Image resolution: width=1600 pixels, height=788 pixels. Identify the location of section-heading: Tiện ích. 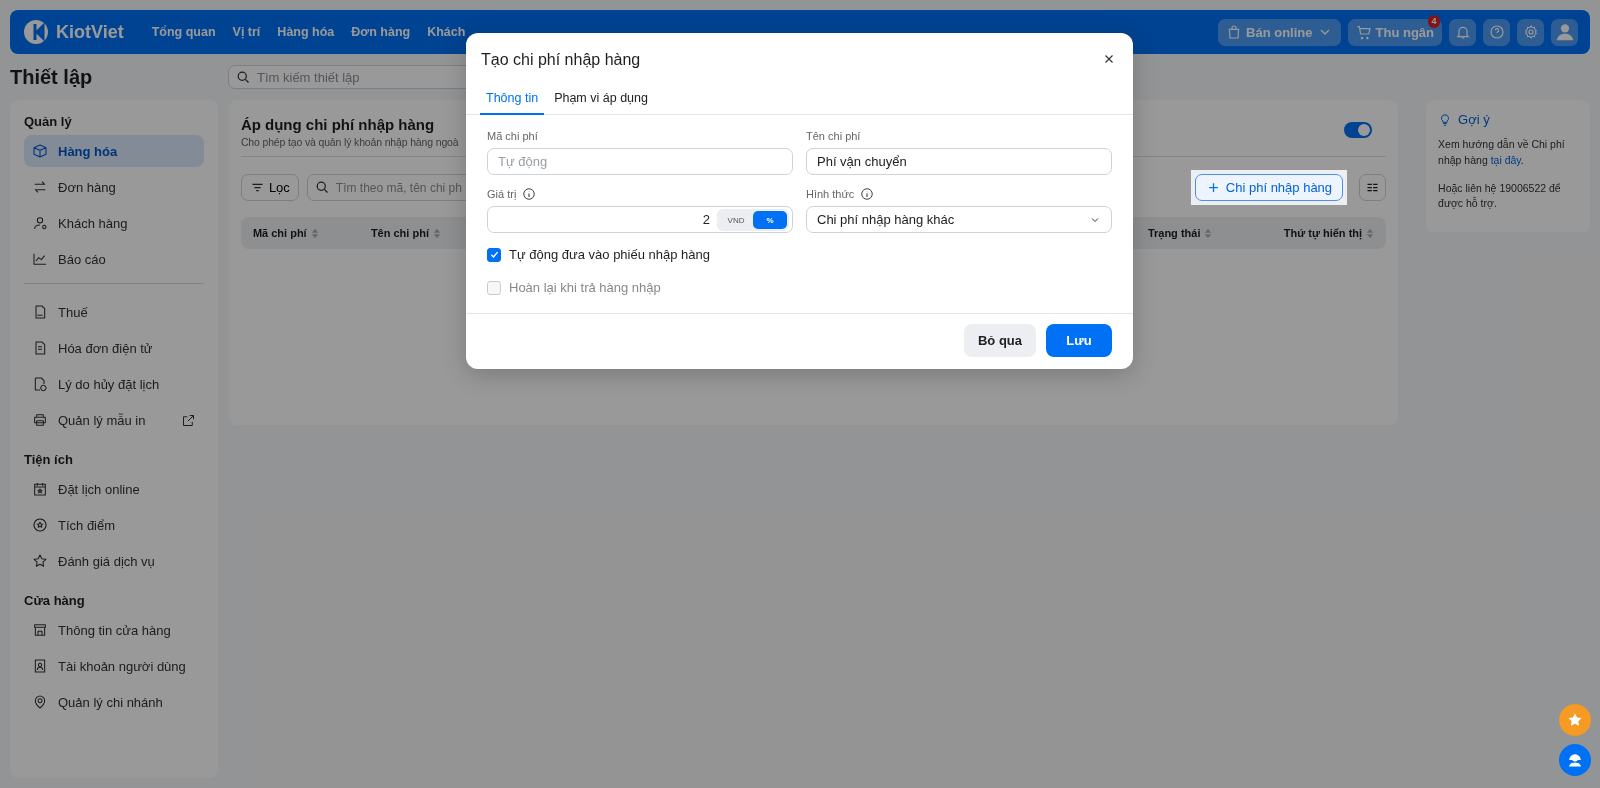
(49, 460).